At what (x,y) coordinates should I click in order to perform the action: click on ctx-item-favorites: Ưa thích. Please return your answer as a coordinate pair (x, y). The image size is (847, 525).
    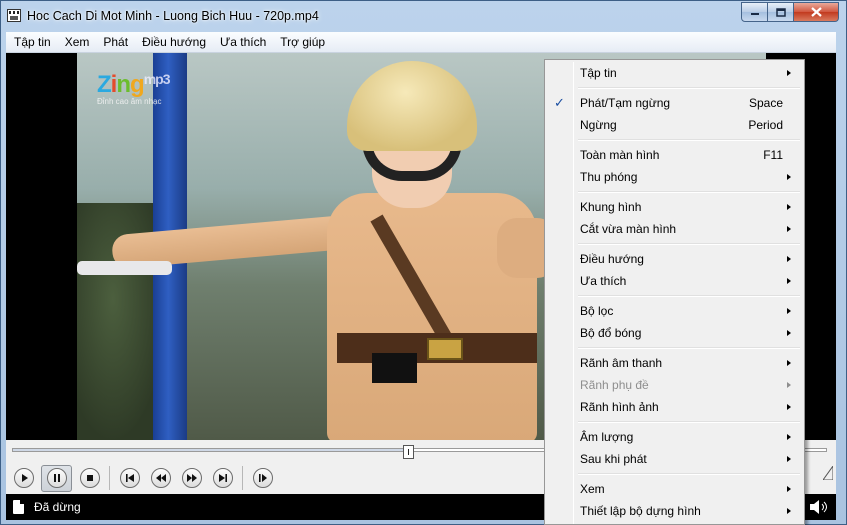
    Looking at the image, I should click on (674, 281).